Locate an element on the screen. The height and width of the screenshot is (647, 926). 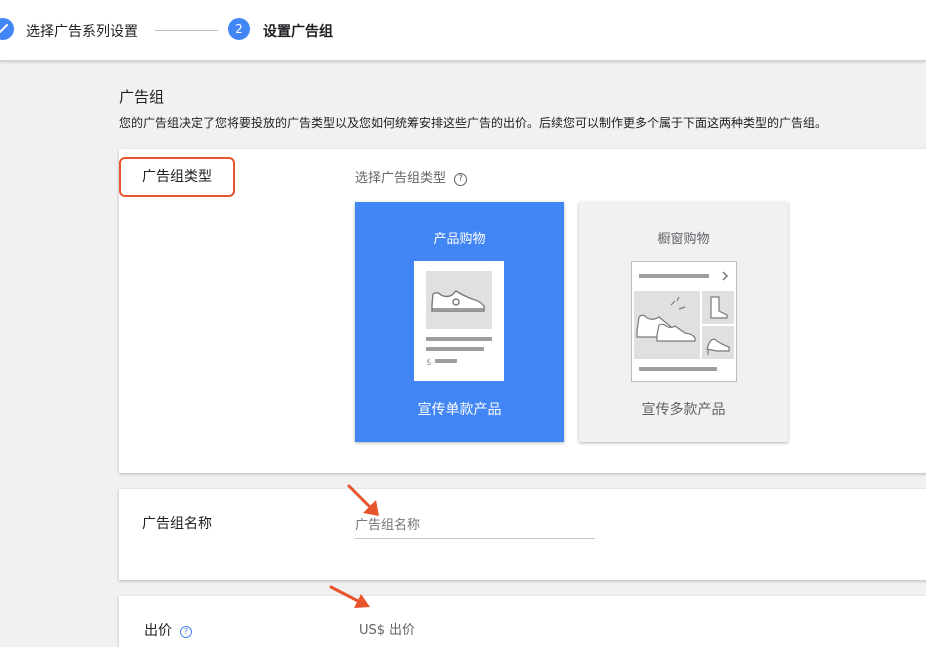
ad-group-name-input is located at coordinates (475, 526).